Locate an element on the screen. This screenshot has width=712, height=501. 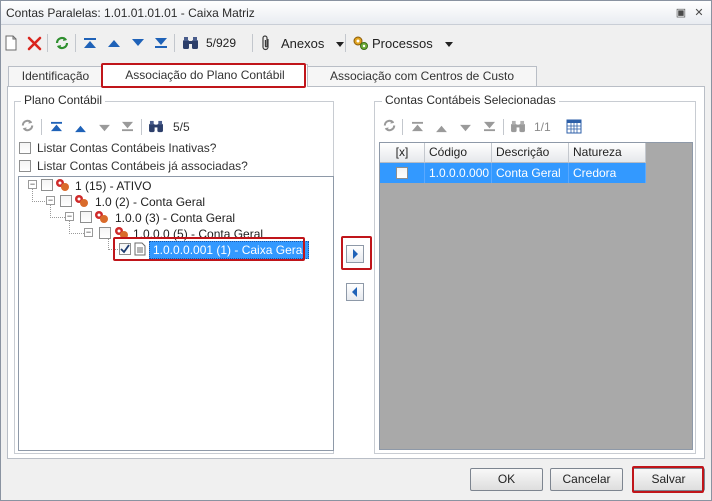
listar-inativas-checkbox is located at coordinates (25, 148).